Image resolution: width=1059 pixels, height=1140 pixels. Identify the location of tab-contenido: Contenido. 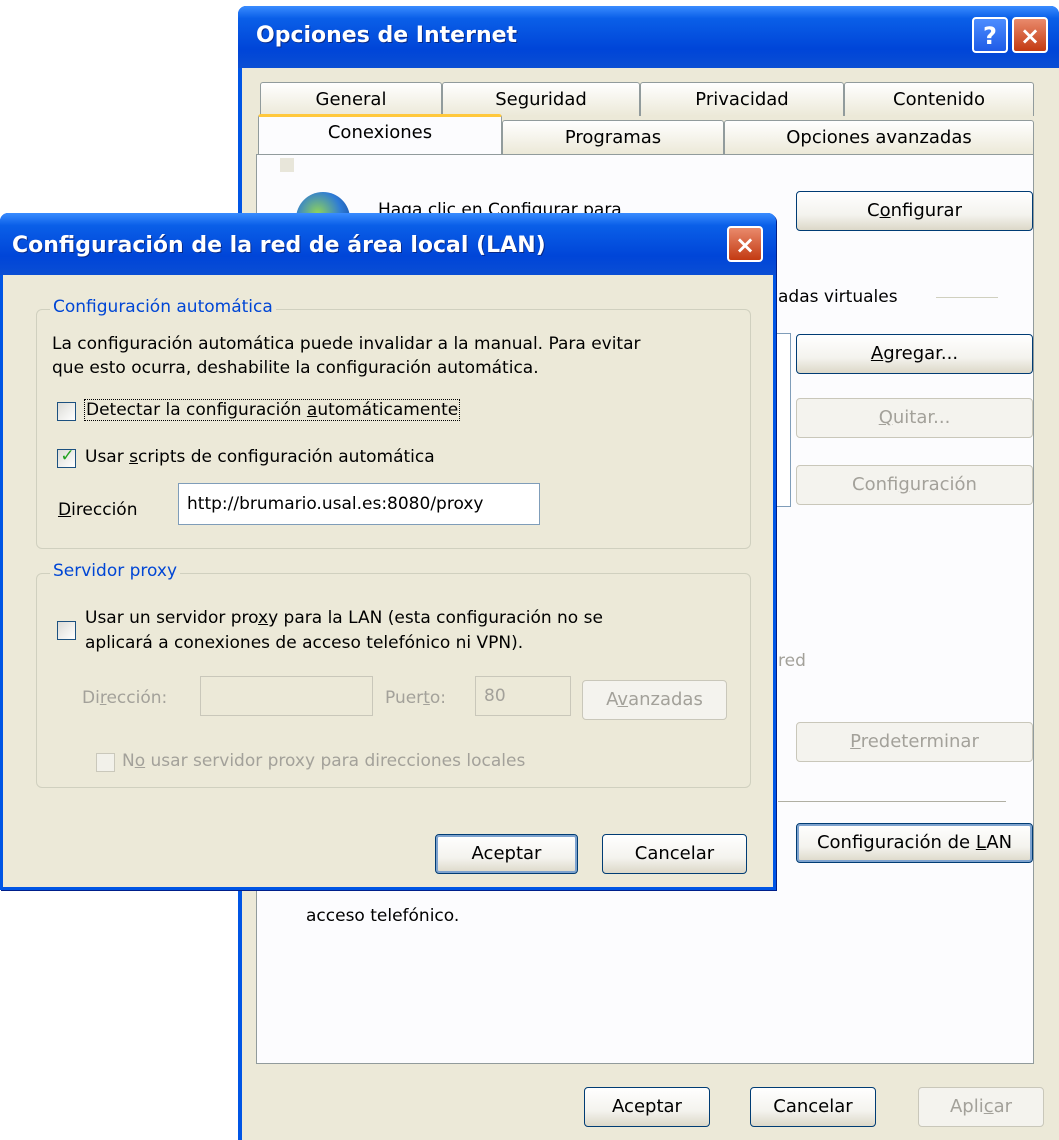
(939, 99).